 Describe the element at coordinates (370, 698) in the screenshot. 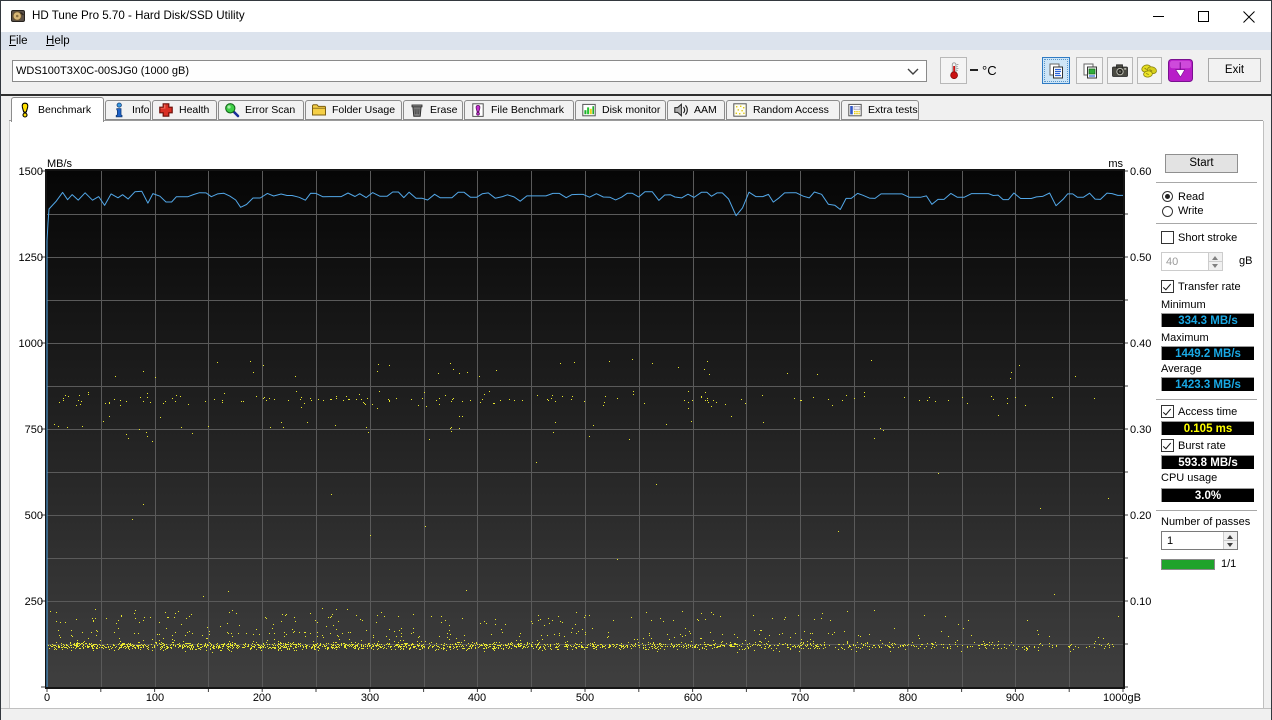

I see `svg-text: 300` at that location.